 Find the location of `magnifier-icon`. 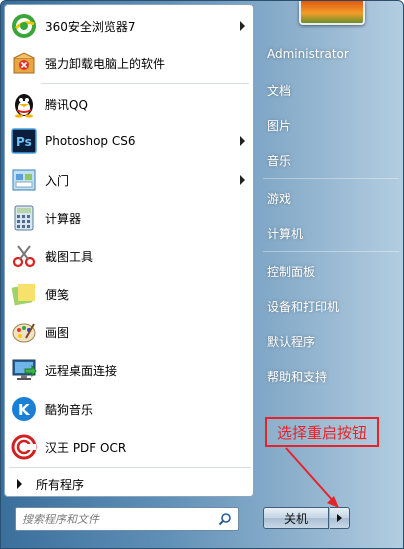

magnifier-icon is located at coordinates (225, 519).